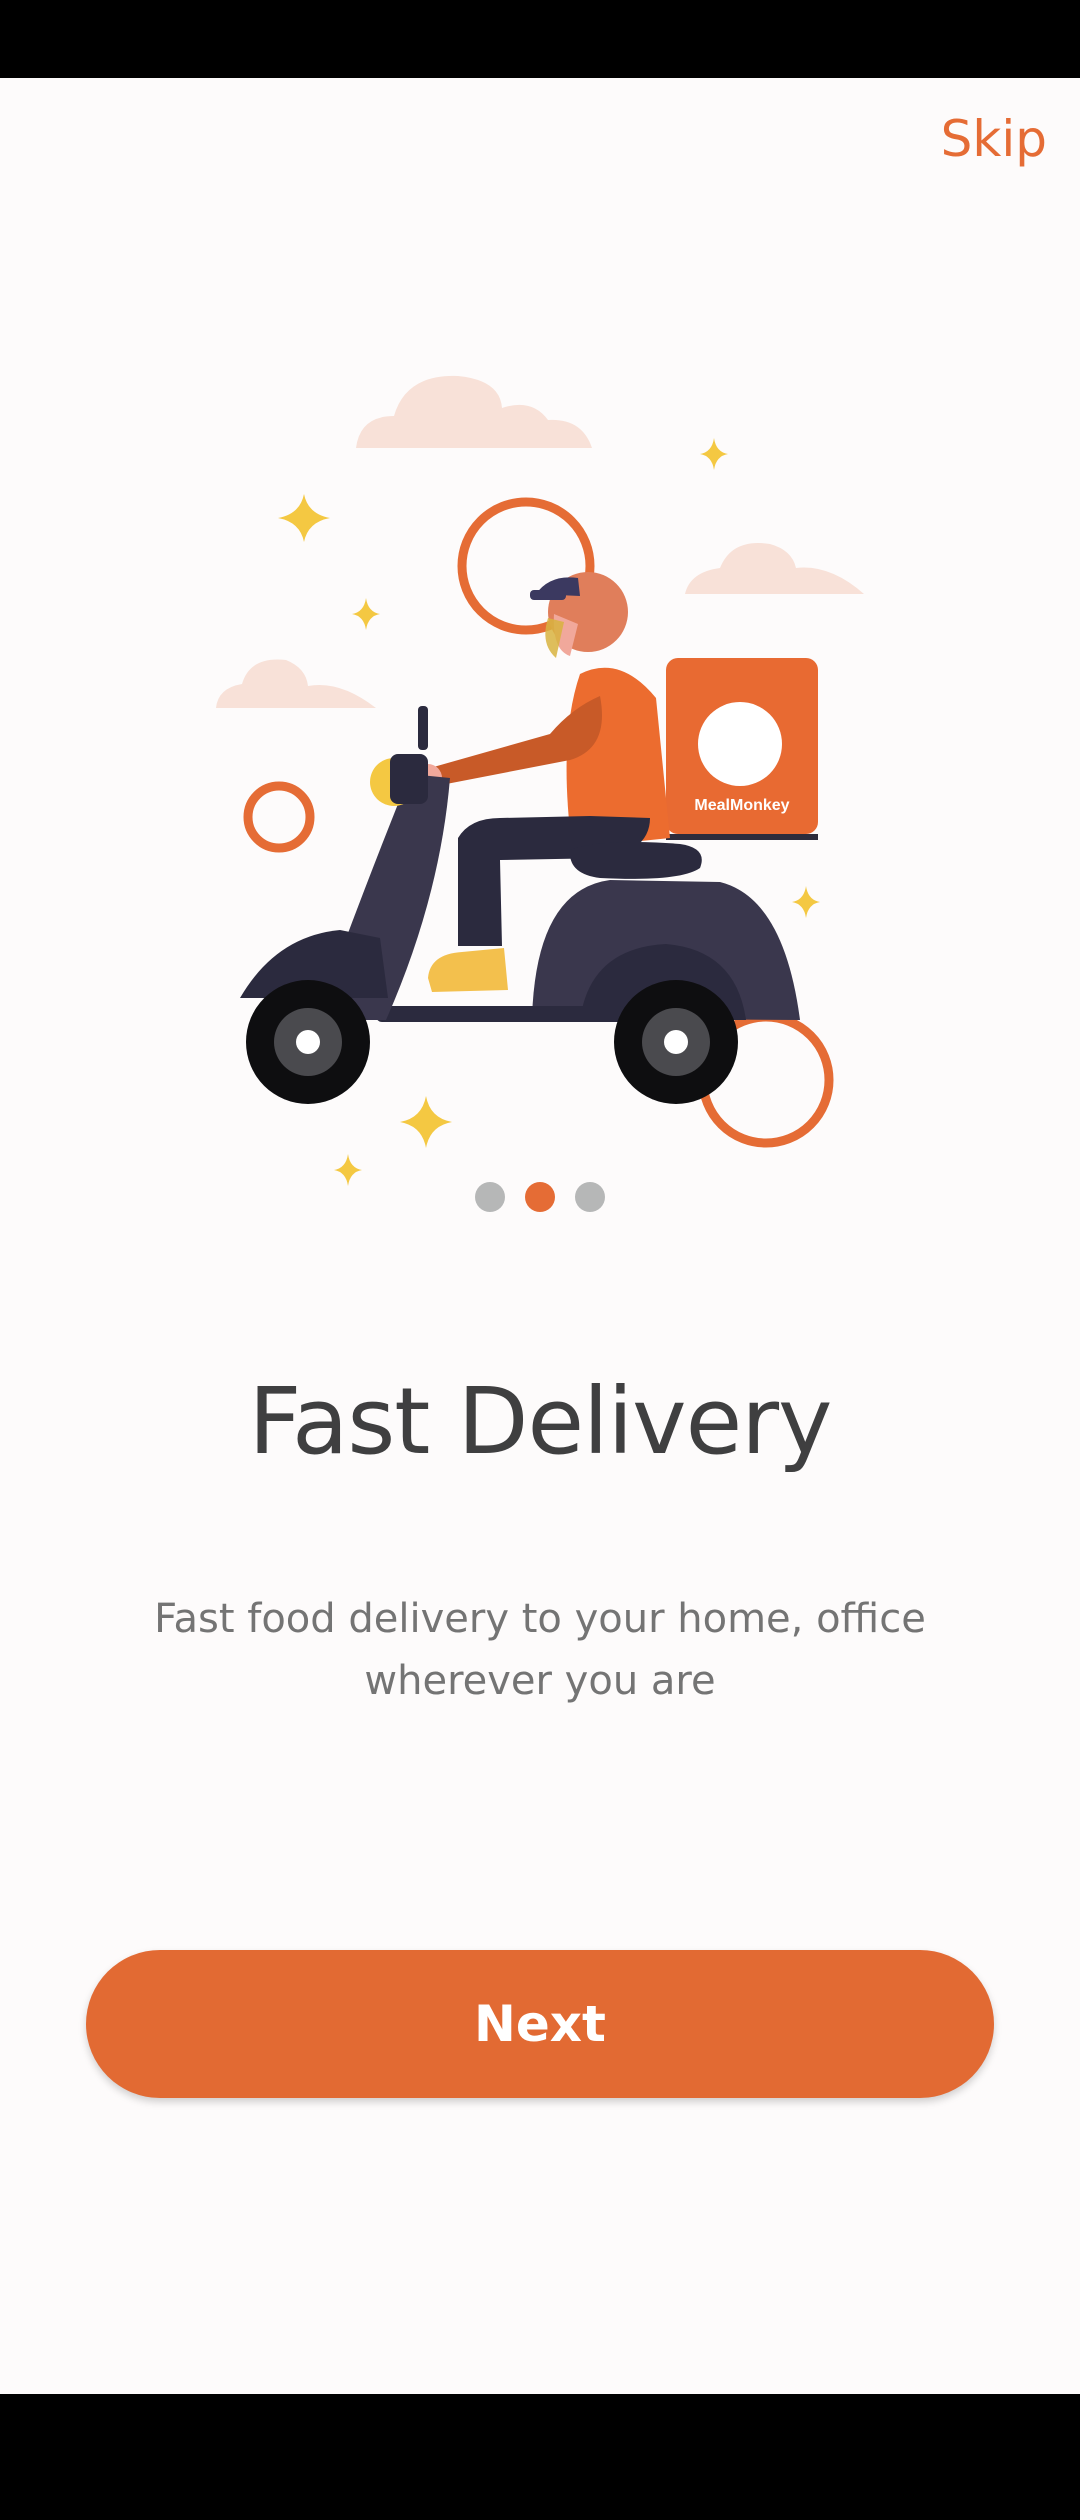 This screenshot has height=2520, width=1080. I want to click on next-button: Next, so click(540, 2024).